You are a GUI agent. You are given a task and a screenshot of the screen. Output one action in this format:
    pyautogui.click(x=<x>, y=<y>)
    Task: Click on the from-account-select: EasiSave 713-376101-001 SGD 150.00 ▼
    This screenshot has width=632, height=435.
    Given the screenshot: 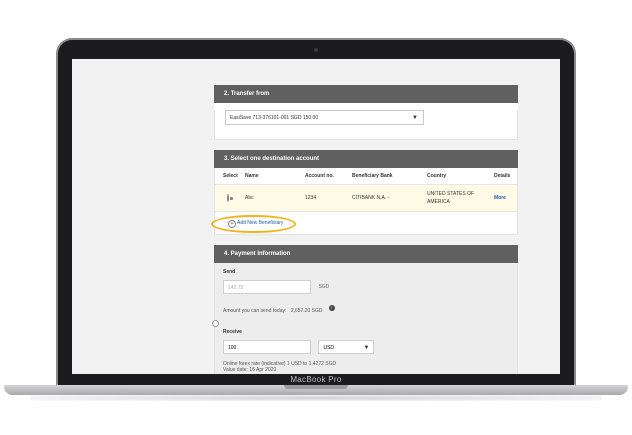 What is the action you would take?
    pyautogui.click(x=324, y=117)
    